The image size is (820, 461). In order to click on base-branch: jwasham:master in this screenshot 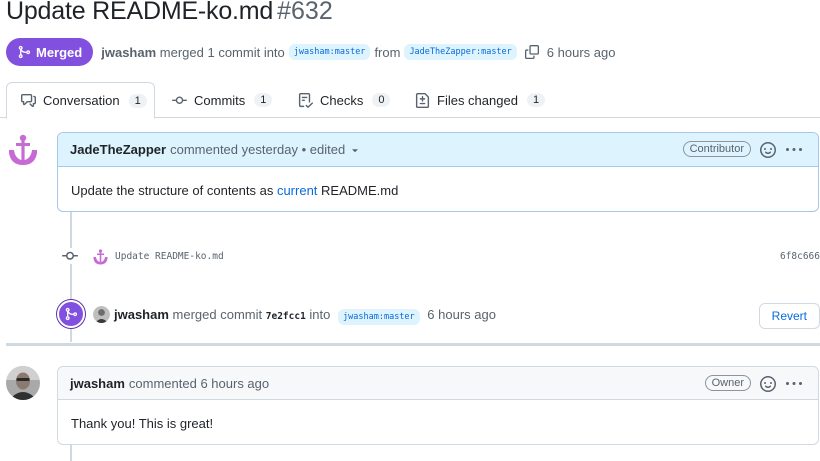, I will do `click(329, 52)`.